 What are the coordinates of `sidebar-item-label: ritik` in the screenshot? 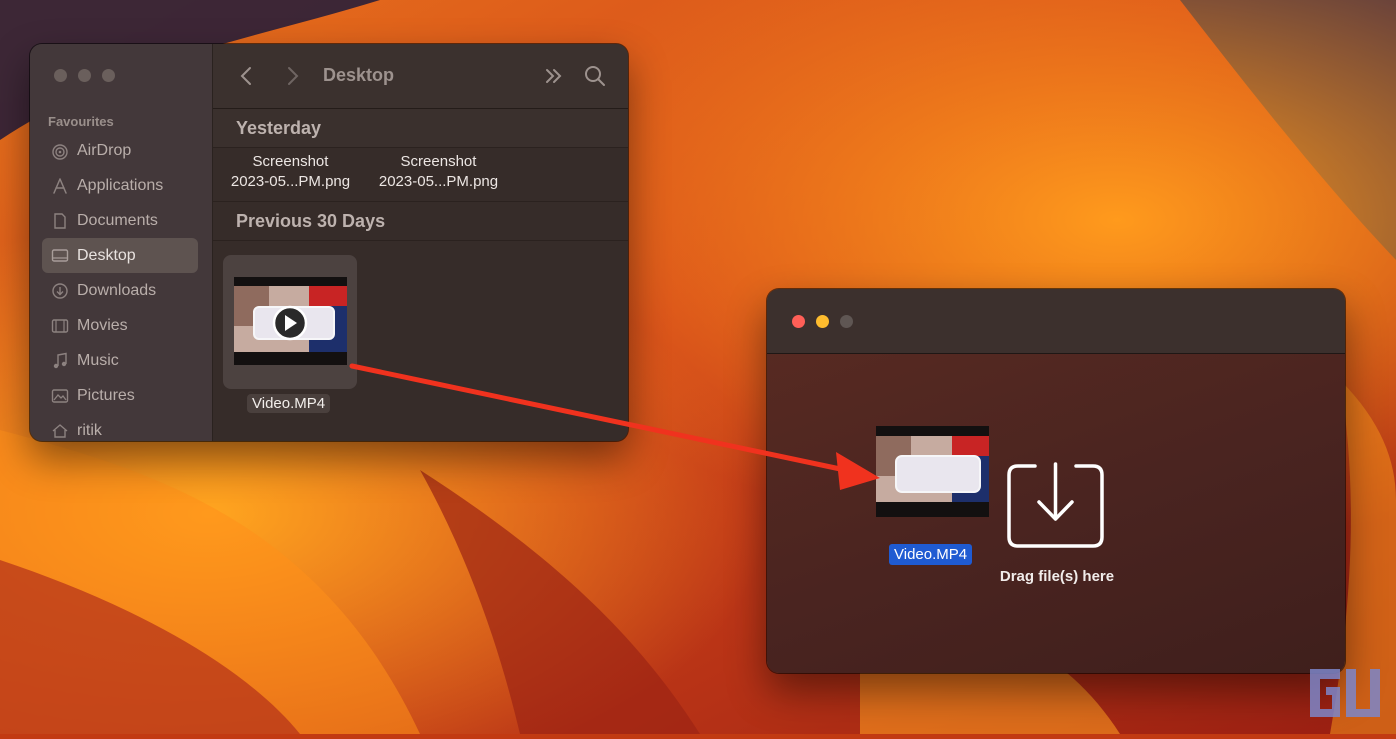 It's located at (89, 430).